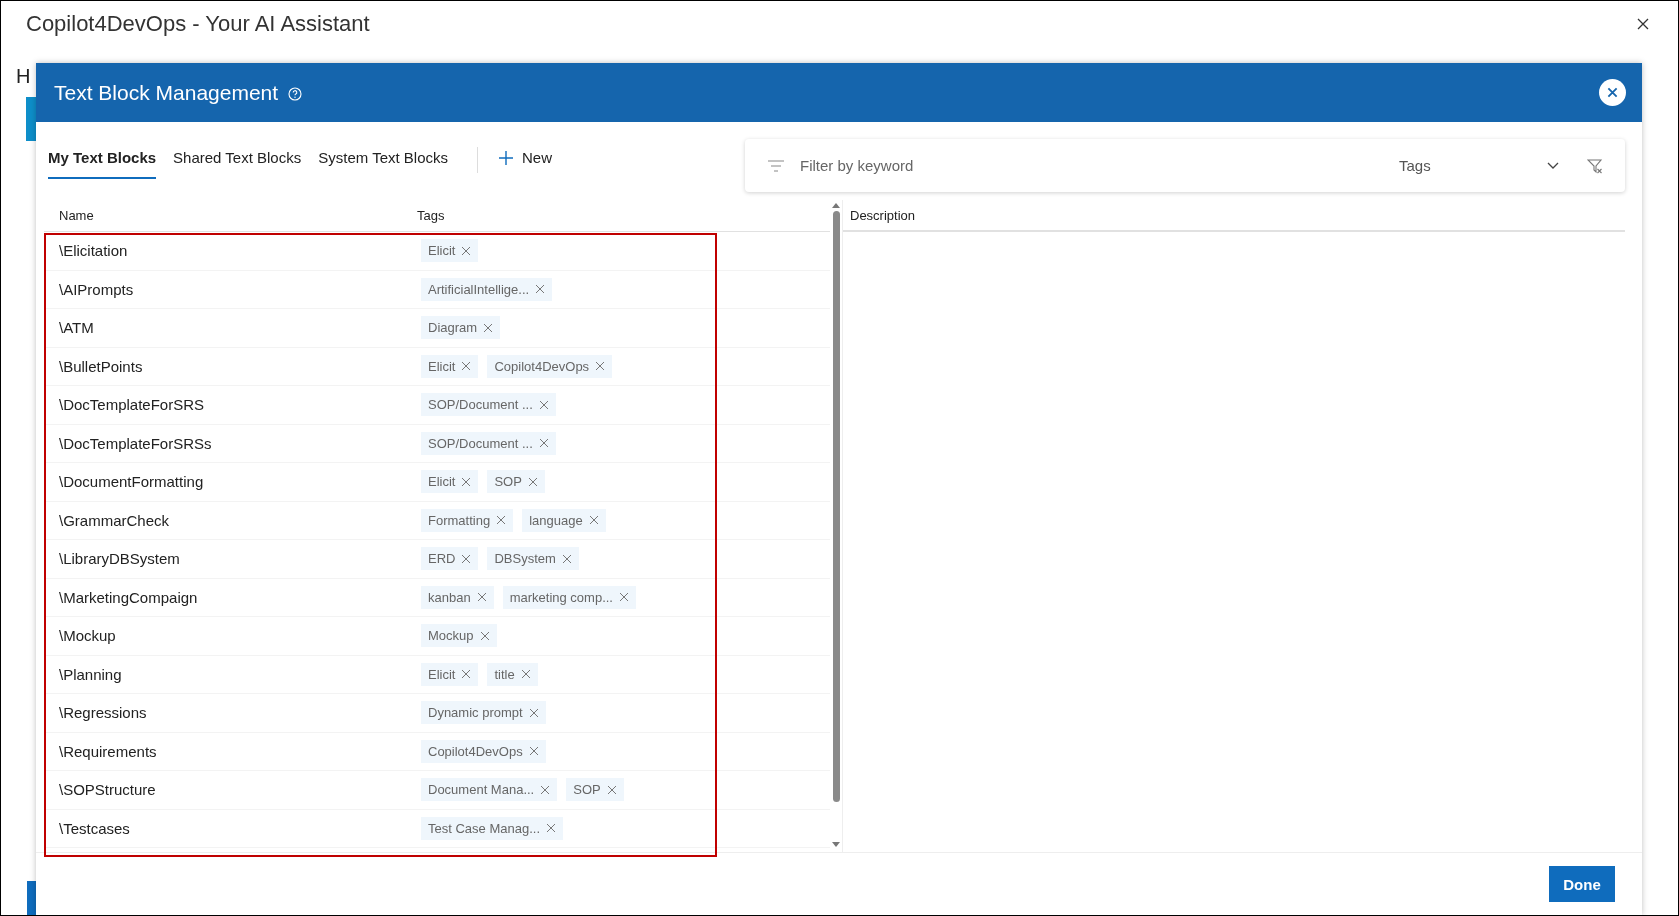 This screenshot has height=916, width=1679. Describe the element at coordinates (1595, 165) in the screenshot. I see `clear-filter-icon` at that location.